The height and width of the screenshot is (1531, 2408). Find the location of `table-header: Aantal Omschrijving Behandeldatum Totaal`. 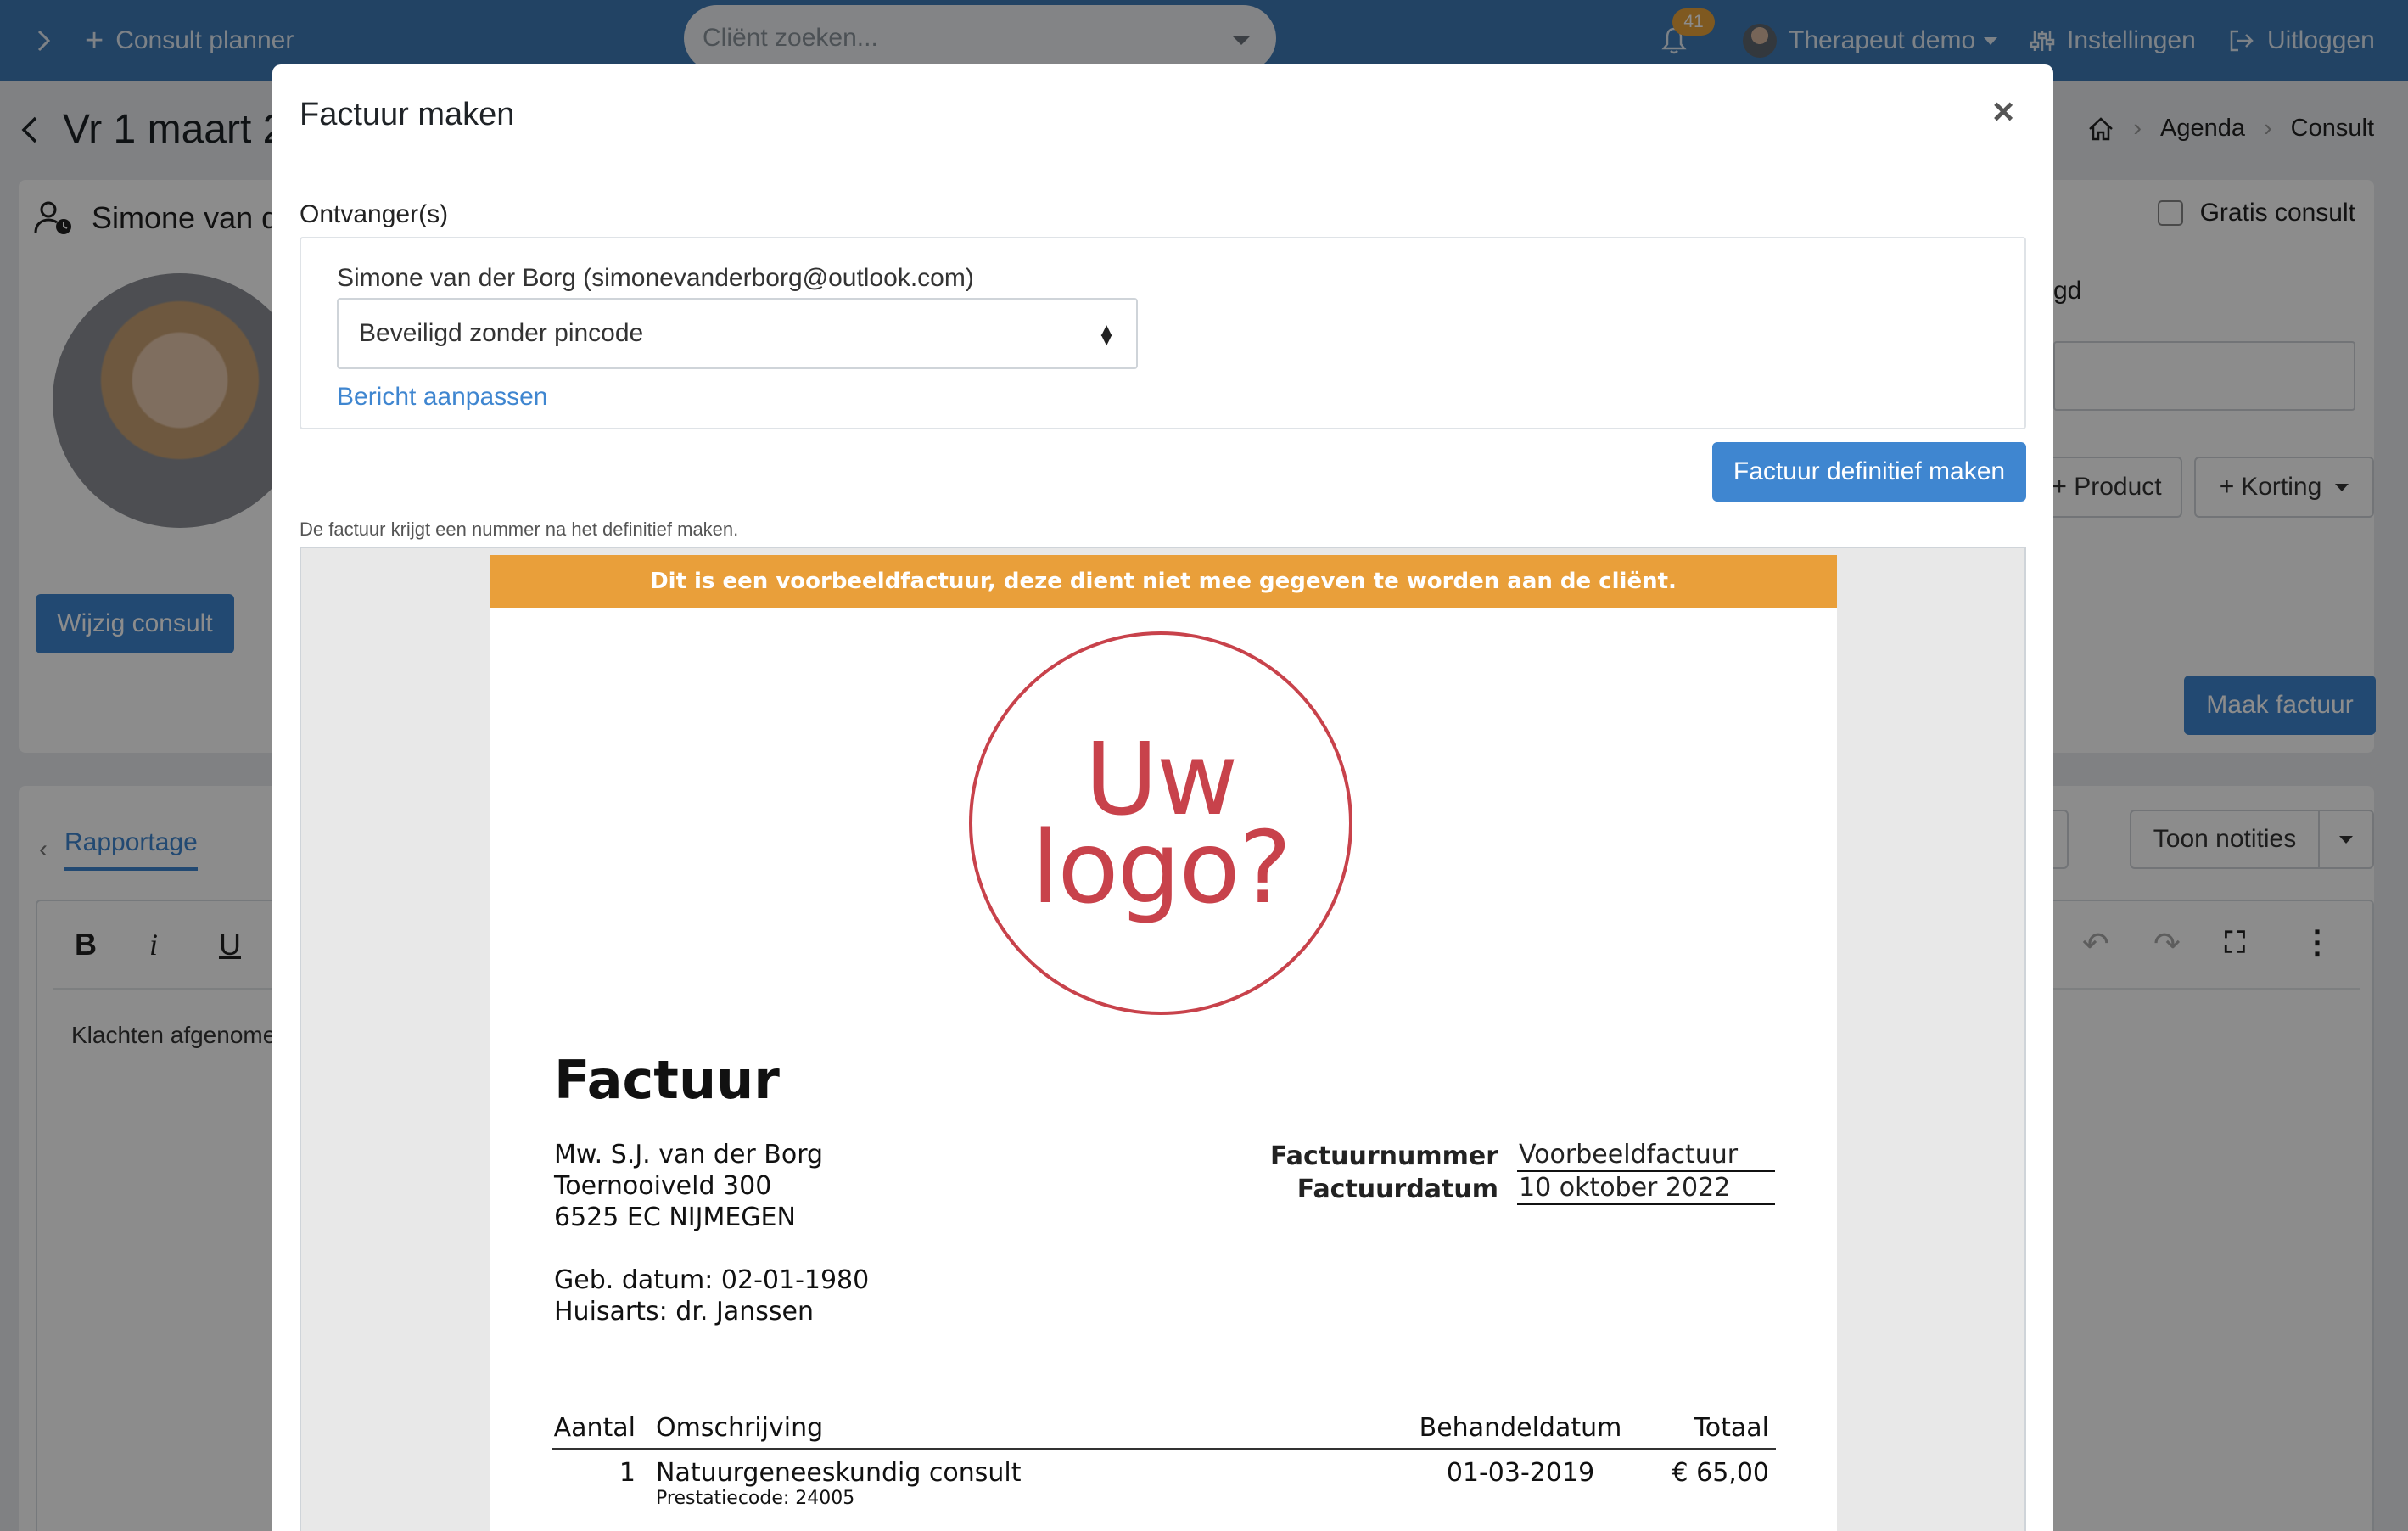

table-header: Aantal Omschrijving Behandeldatum Totaal is located at coordinates (1164, 1430).